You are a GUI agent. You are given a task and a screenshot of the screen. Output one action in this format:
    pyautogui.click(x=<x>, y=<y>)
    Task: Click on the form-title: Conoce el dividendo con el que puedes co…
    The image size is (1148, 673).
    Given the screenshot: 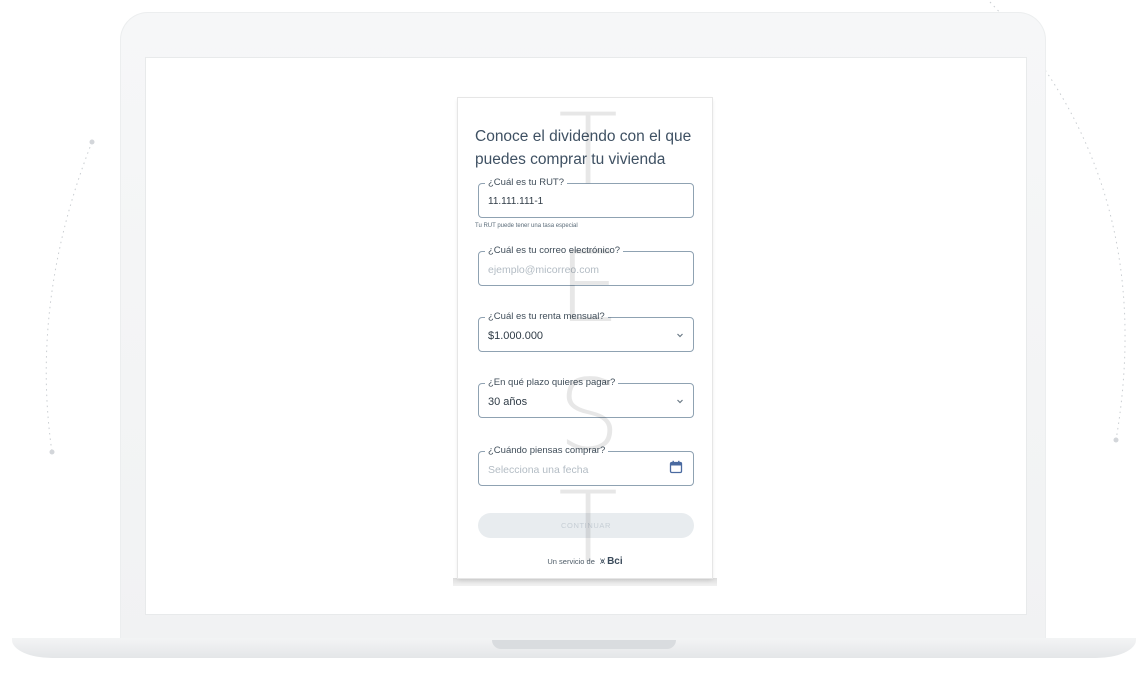 What is the action you would take?
    pyautogui.click(x=583, y=148)
    